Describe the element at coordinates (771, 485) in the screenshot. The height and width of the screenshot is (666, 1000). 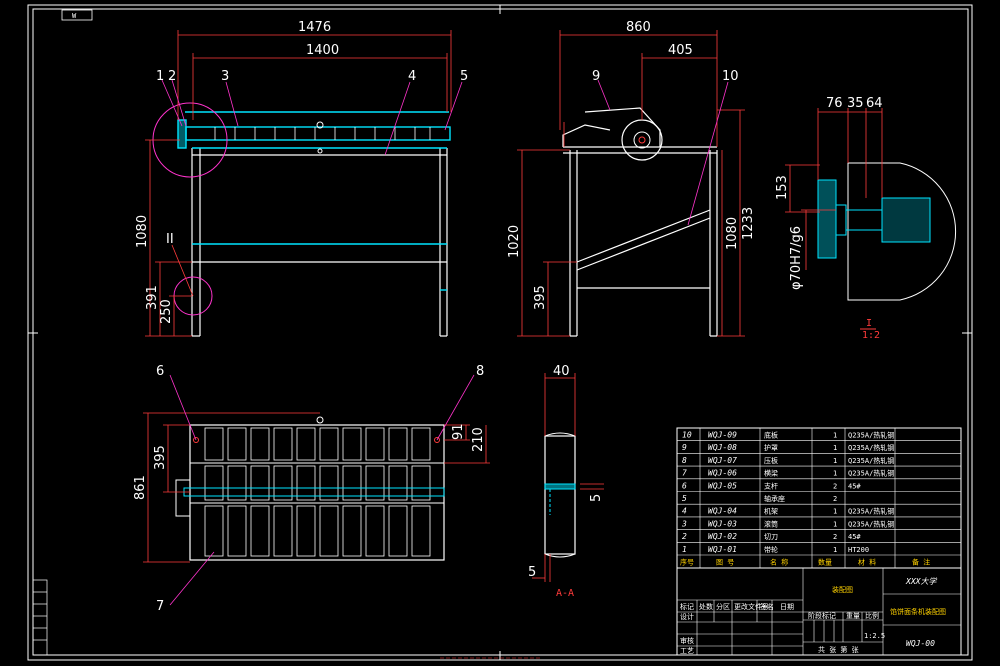
I see `parts-row-name: 支杆` at that location.